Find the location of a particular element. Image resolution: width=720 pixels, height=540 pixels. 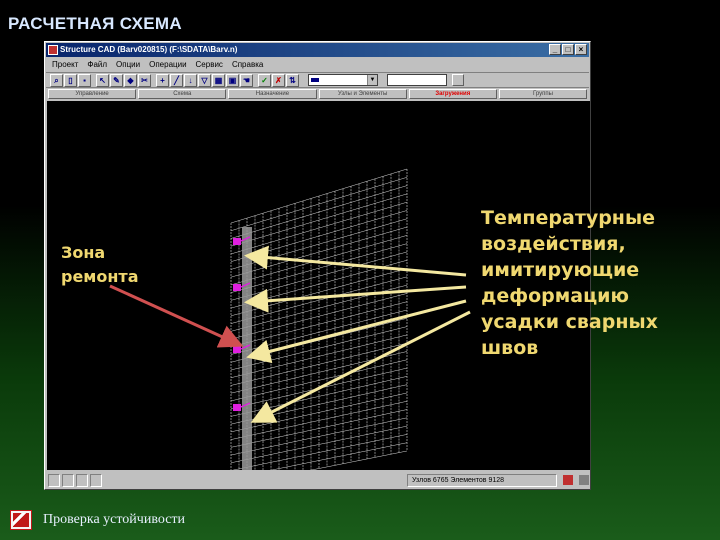

effects-line: усадки сварных is located at coordinates (569, 322).